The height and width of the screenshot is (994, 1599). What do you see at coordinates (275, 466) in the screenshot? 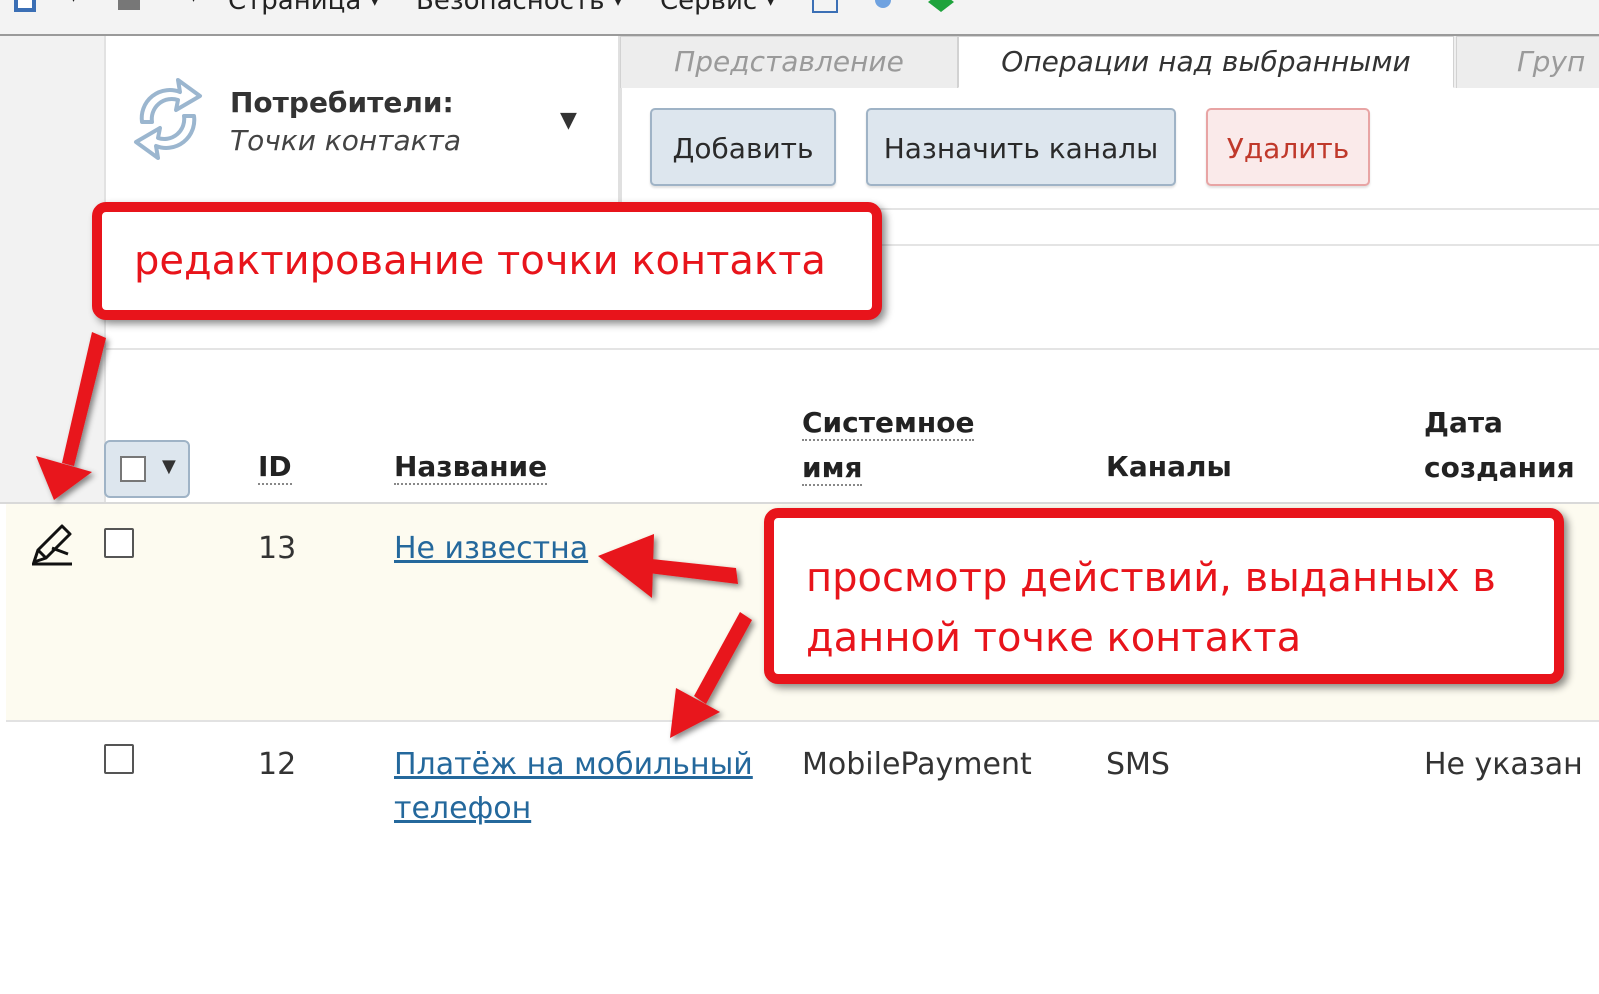
I see `column-header-id: ID` at bounding box center [275, 466].